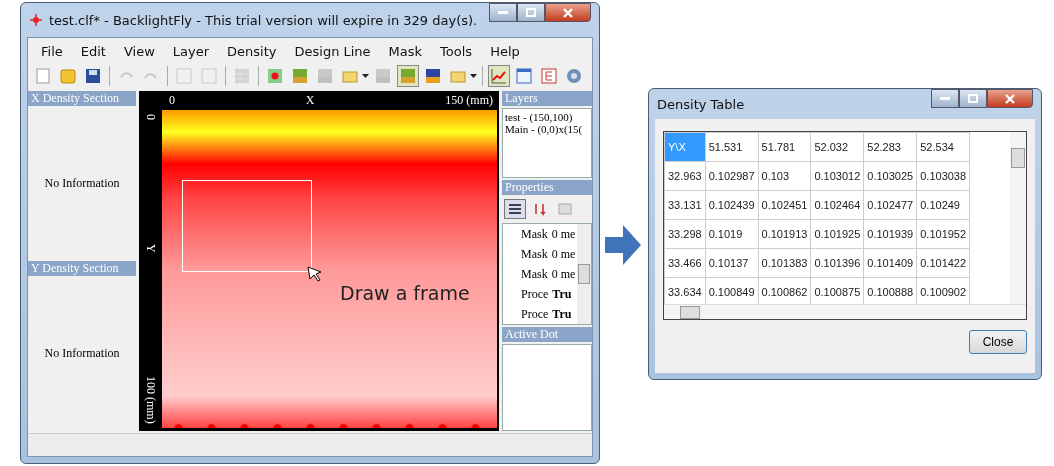 Image resolution: width=1054 pixels, height=466 pixels. Describe the element at coordinates (315, 274) in the screenshot. I see `cursor-icon` at that location.